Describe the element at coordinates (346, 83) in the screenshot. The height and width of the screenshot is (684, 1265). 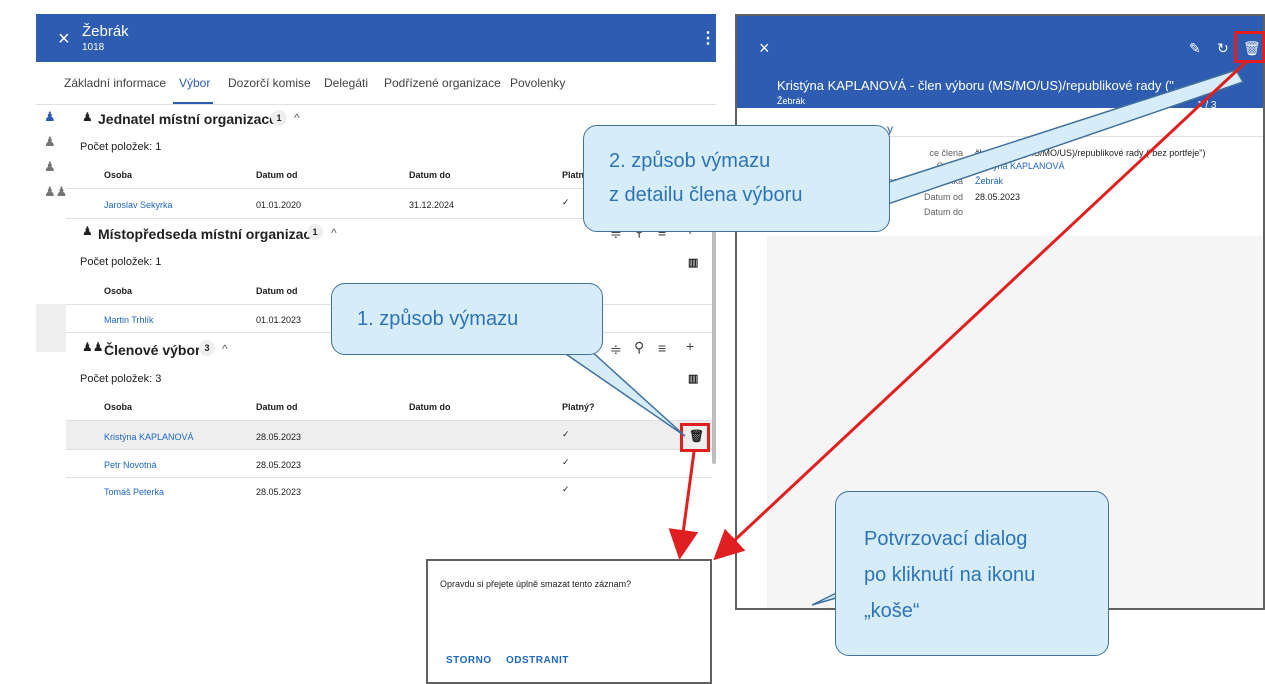
I see `tab-delegati: Delegáti` at that location.